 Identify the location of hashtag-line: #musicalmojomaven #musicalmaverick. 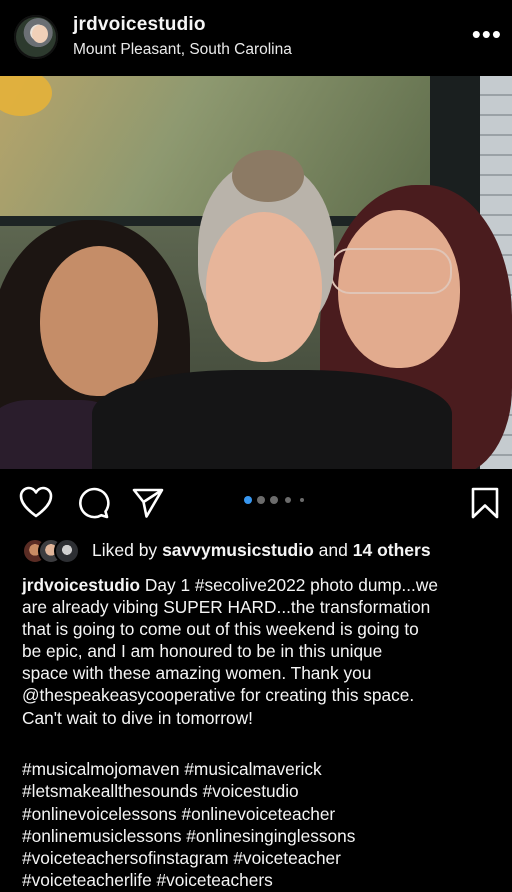
(262, 769).